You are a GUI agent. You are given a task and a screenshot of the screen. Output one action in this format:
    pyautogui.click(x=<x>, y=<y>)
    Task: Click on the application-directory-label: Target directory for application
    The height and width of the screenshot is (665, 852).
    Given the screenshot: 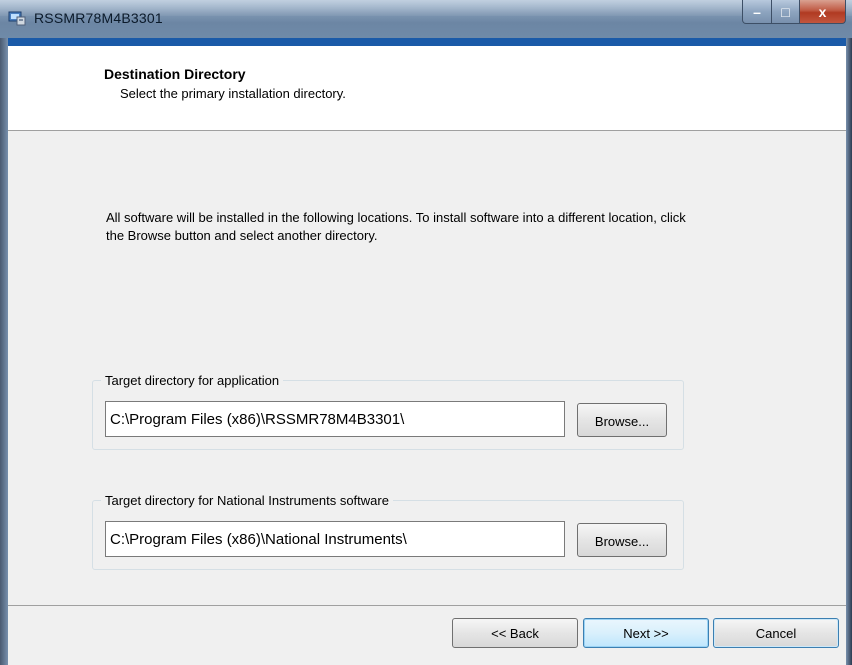 What is the action you would take?
    pyautogui.click(x=192, y=380)
    